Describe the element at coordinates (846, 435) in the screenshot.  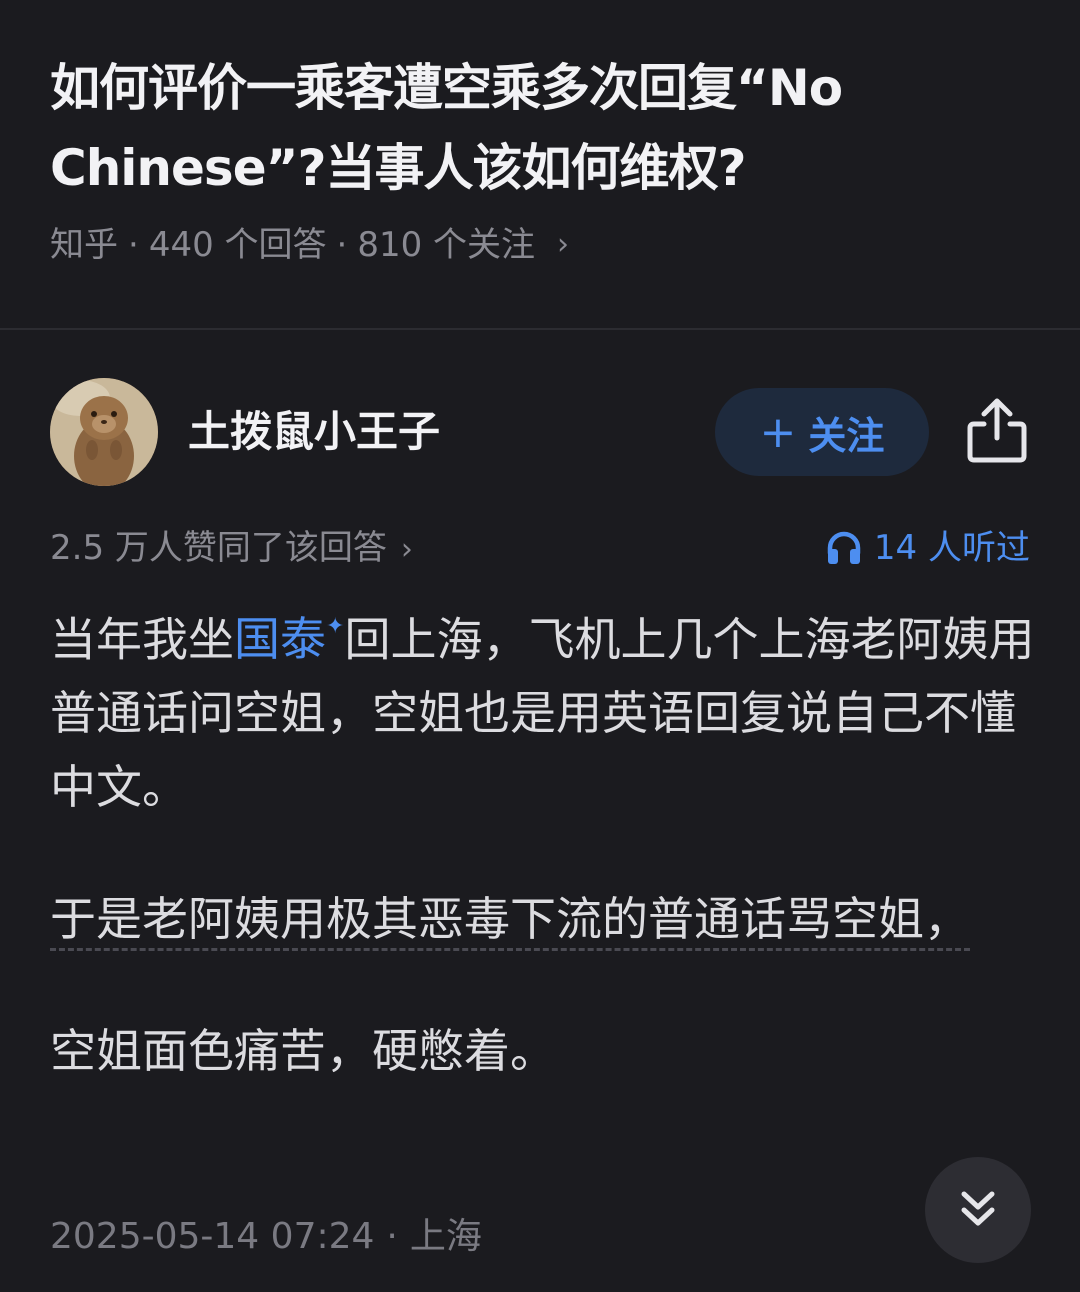
I see `follow-label: 关注` at that location.